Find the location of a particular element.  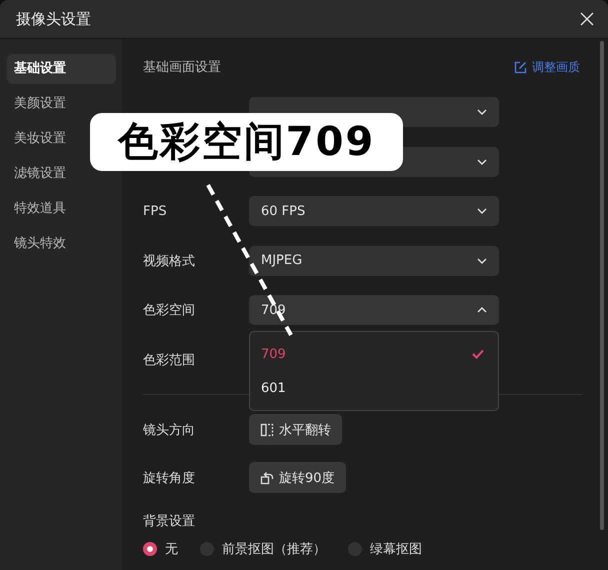

field-label: 视频格式 is located at coordinates (169, 261).